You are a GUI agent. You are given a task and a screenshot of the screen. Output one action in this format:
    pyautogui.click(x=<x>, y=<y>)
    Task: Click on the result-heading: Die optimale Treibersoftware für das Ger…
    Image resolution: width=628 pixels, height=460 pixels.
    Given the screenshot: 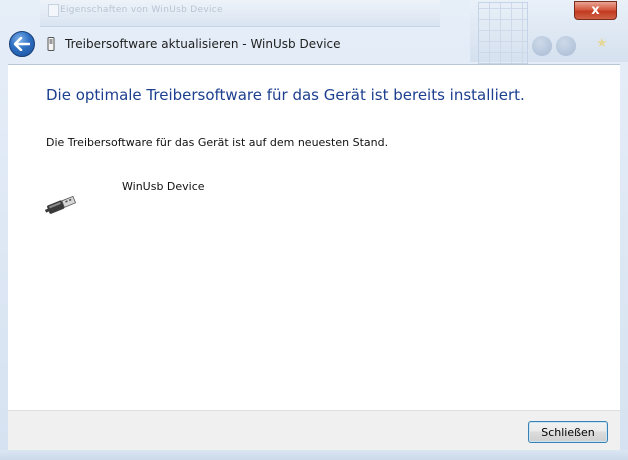 What is the action you would take?
    pyautogui.click(x=285, y=95)
    